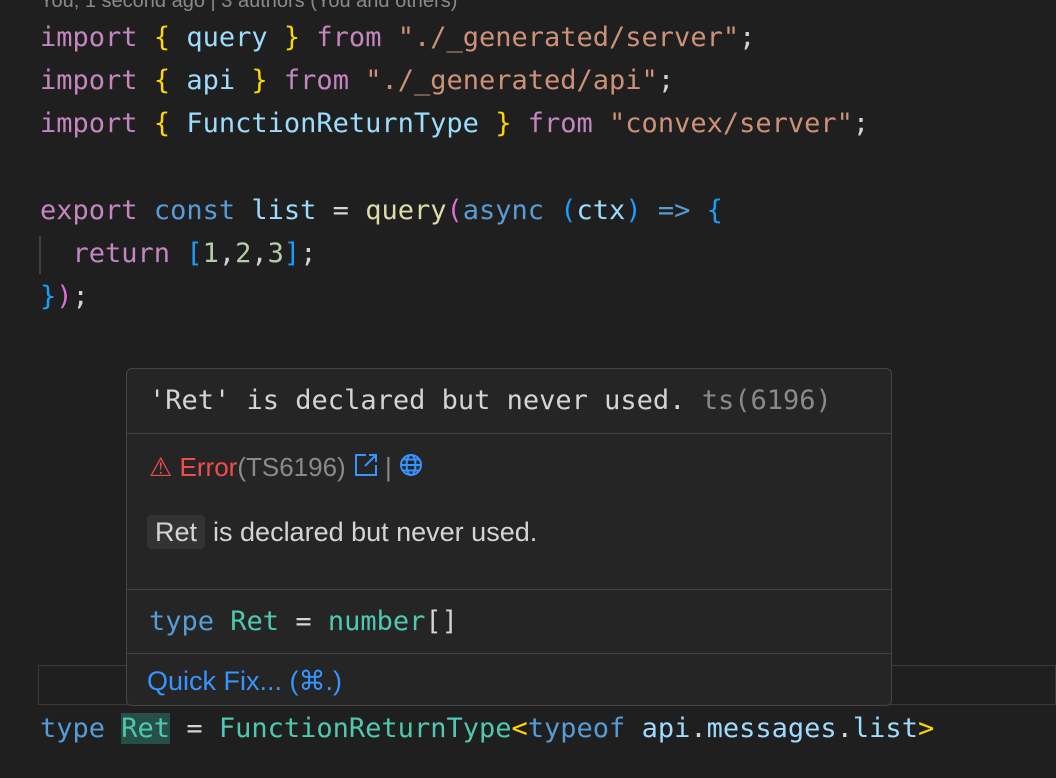 The height and width of the screenshot is (778, 1056). What do you see at coordinates (194, 253) in the screenshot?
I see `token-bracket: [` at bounding box center [194, 253].